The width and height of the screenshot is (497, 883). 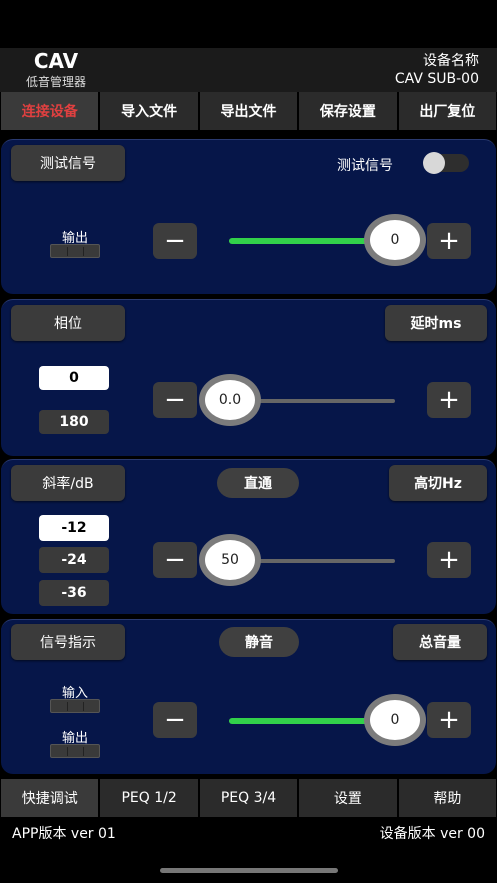 What do you see at coordinates (365, 166) in the screenshot?
I see `test-signal-toggle-label: 测试信号` at bounding box center [365, 166].